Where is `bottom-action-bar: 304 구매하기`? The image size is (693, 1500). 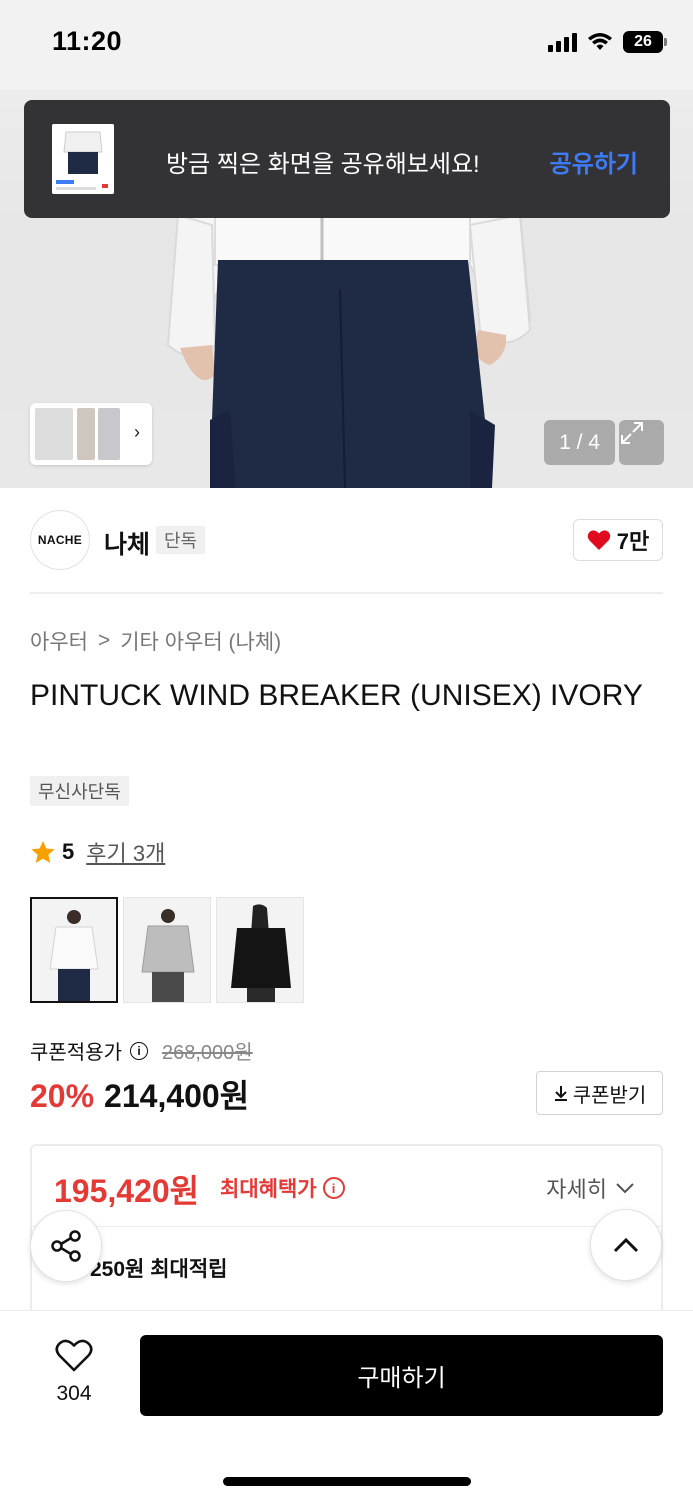
bottom-action-bar: 304 구매하기 is located at coordinates (346, 1405).